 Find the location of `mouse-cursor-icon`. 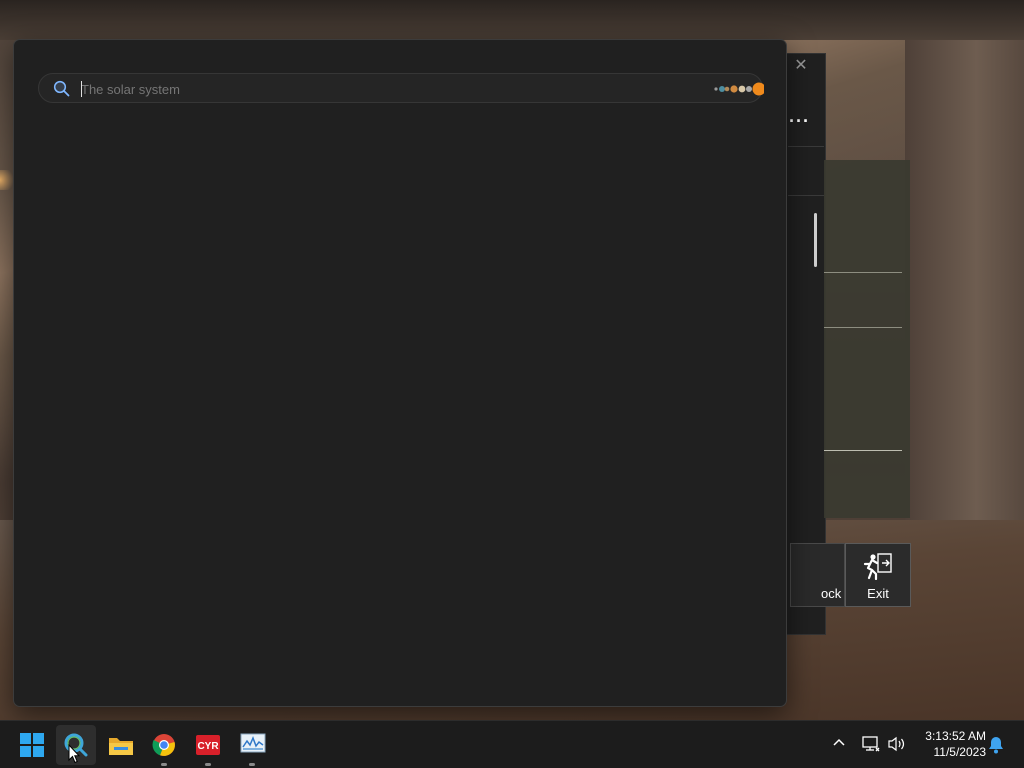

mouse-cursor-icon is located at coordinates (74, 754).